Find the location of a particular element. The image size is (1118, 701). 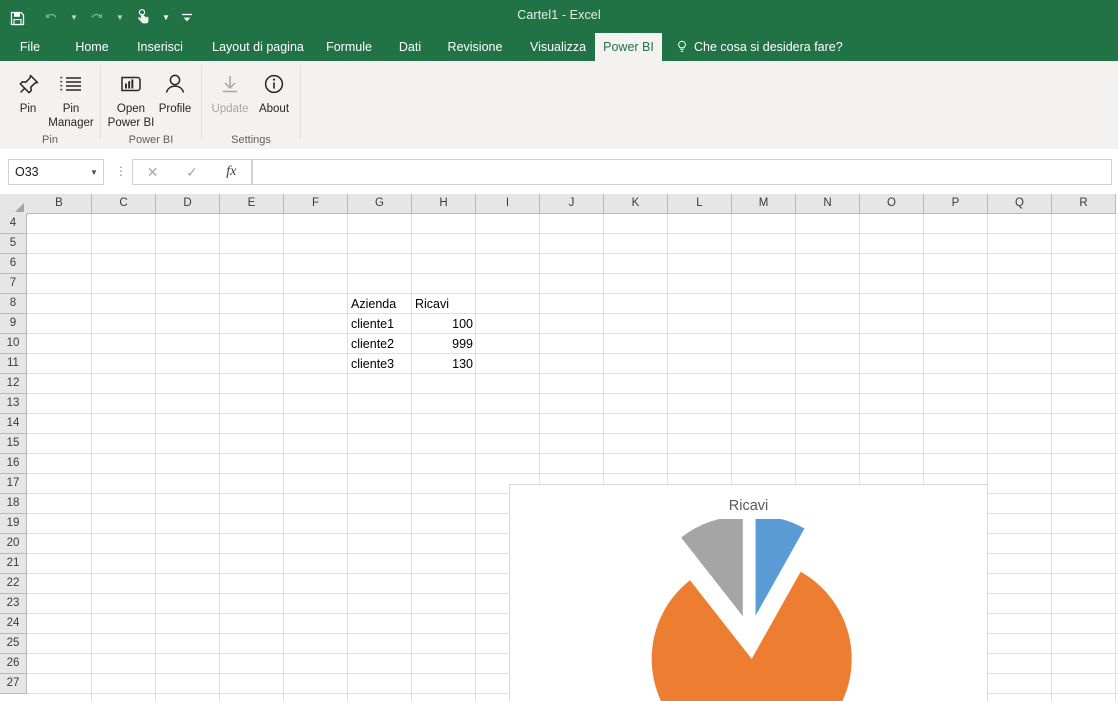

ribbon-group-label-pin: Pin is located at coordinates (50, 140).